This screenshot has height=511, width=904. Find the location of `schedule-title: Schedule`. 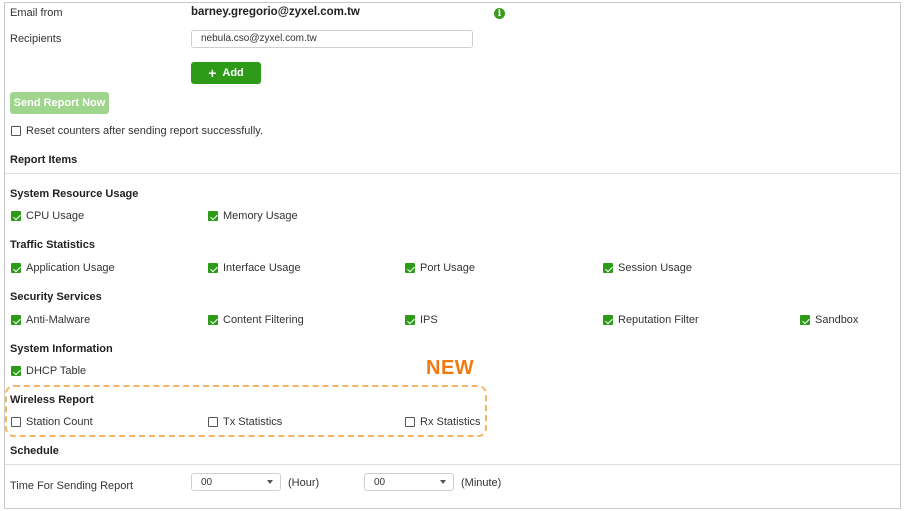

schedule-title: Schedule is located at coordinates (34, 451).